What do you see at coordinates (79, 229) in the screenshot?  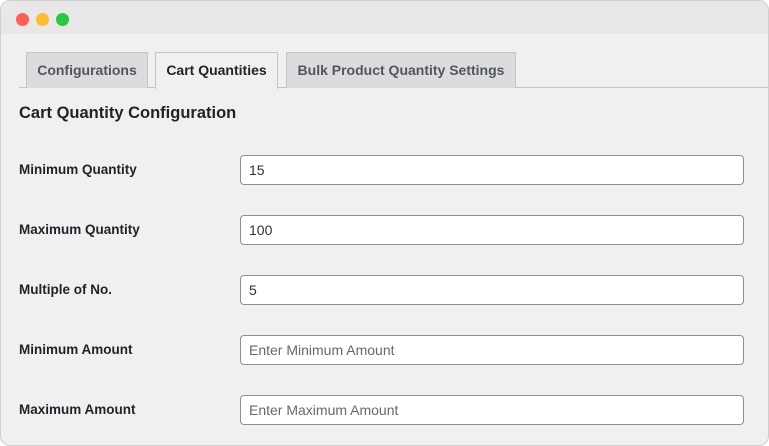 I see `maximum-quantity-label: Maximum Quantity` at bounding box center [79, 229].